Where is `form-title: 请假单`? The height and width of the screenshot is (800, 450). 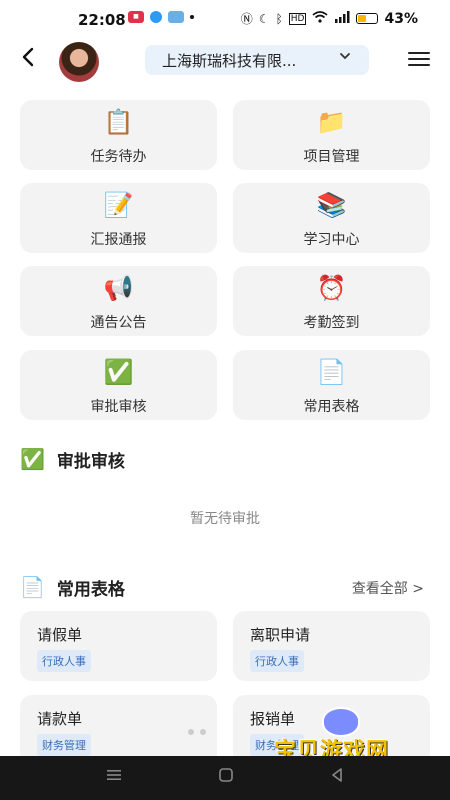
form-title: 请假单 is located at coordinates (60, 635).